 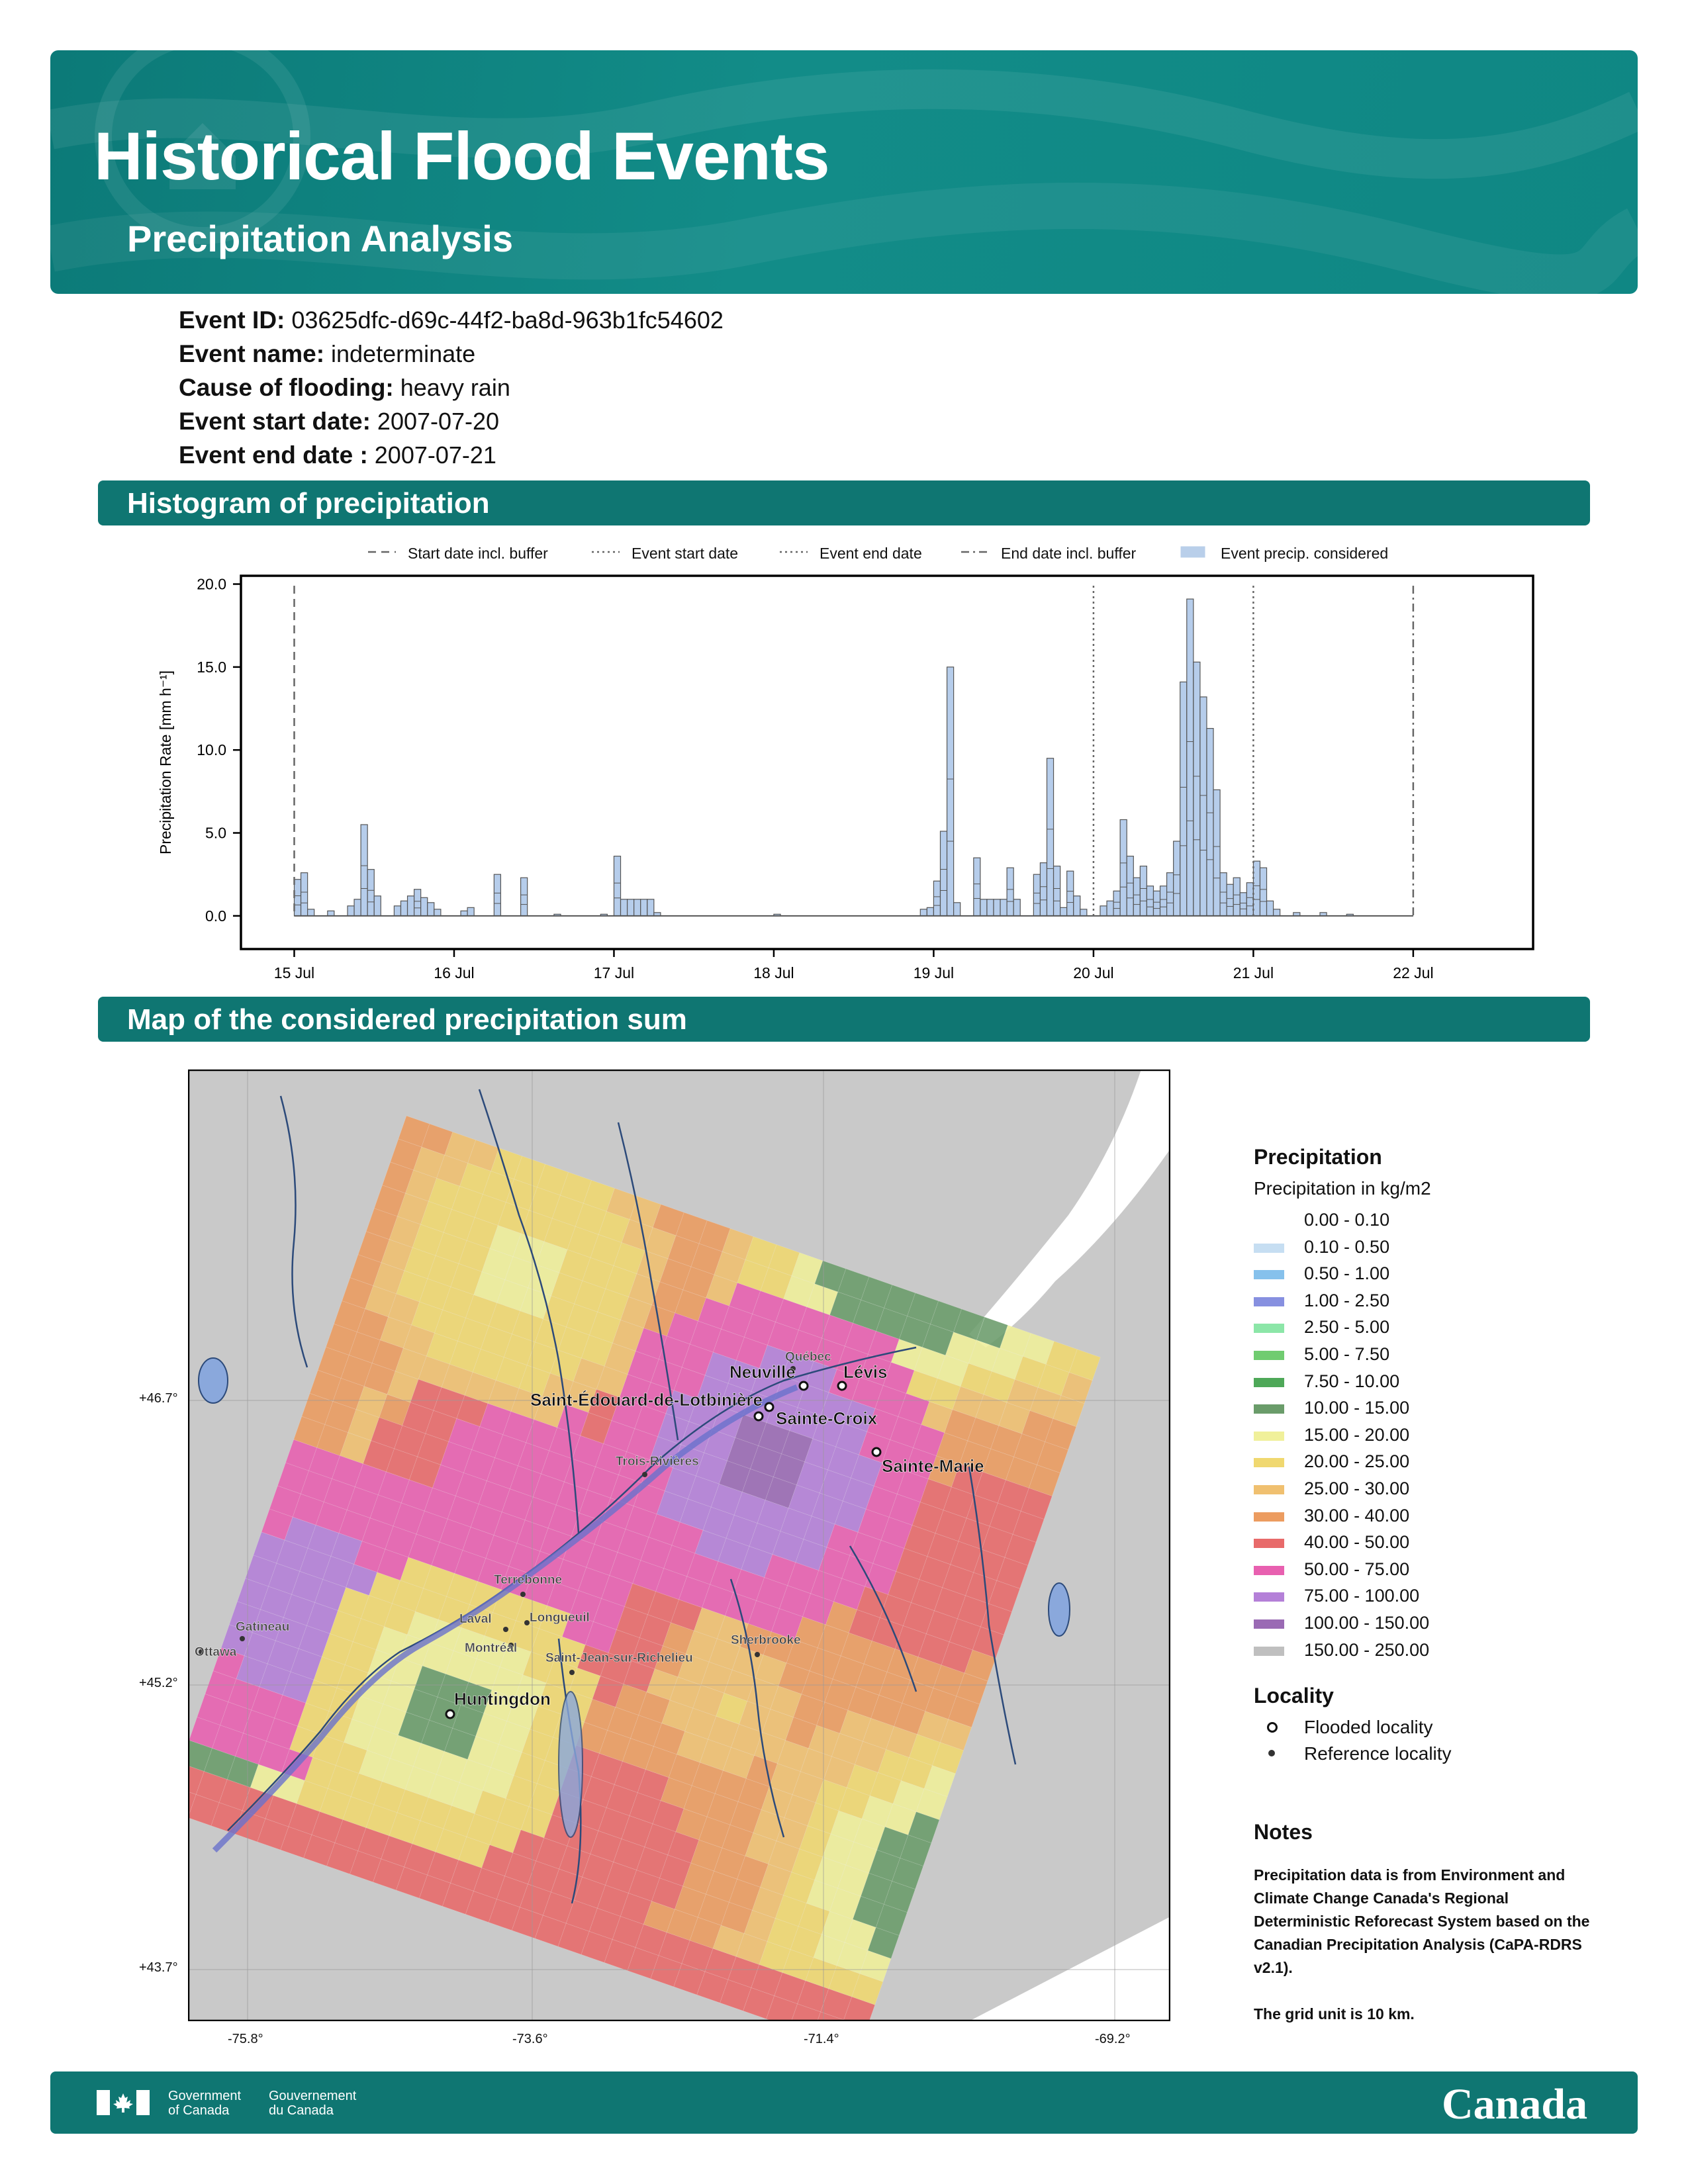 What do you see at coordinates (528, 1580) in the screenshot?
I see `reference-locality-label: Terrebonne` at bounding box center [528, 1580].